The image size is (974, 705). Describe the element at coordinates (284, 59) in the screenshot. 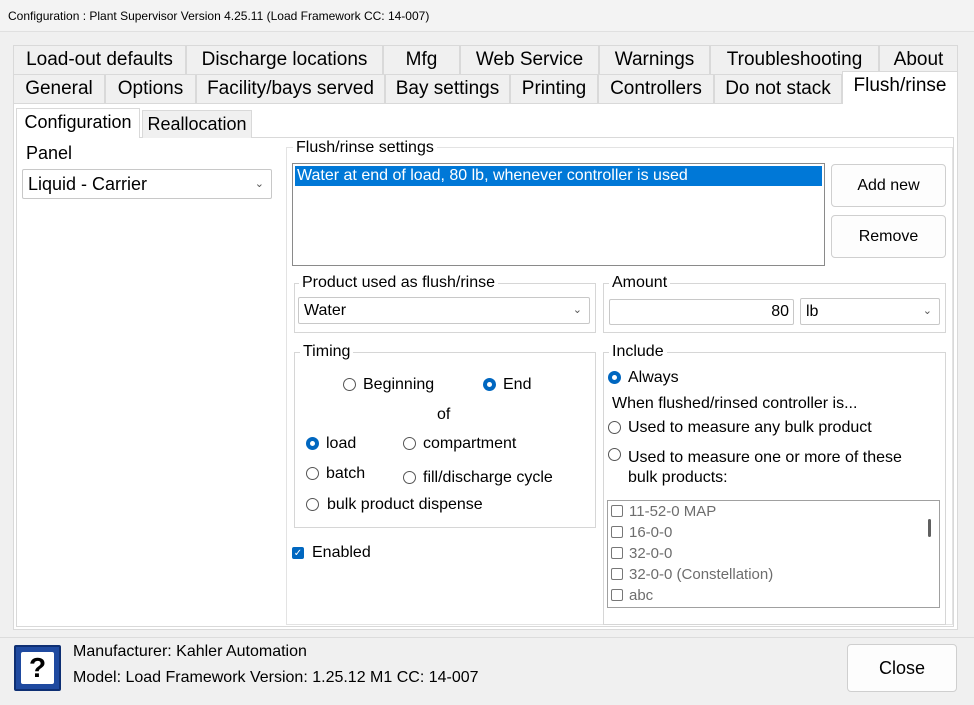

I see `tab-discharge-locations: Discharge locations` at that location.